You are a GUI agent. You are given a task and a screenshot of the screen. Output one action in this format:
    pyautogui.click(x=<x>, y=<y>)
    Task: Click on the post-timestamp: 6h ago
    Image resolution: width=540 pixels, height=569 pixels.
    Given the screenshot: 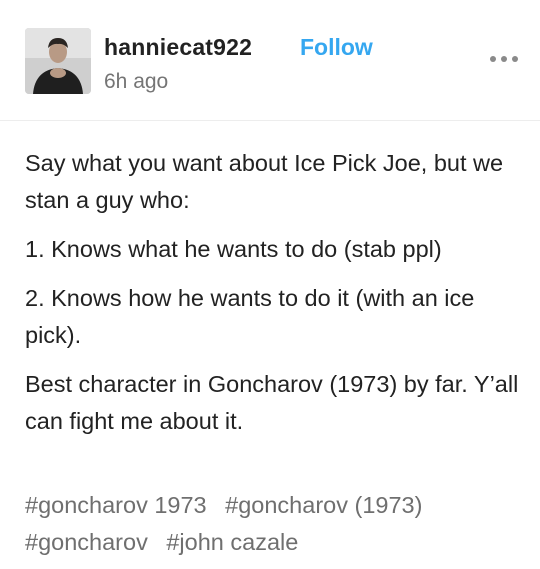 What is the action you would take?
    pyautogui.click(x=136, y=81)
    